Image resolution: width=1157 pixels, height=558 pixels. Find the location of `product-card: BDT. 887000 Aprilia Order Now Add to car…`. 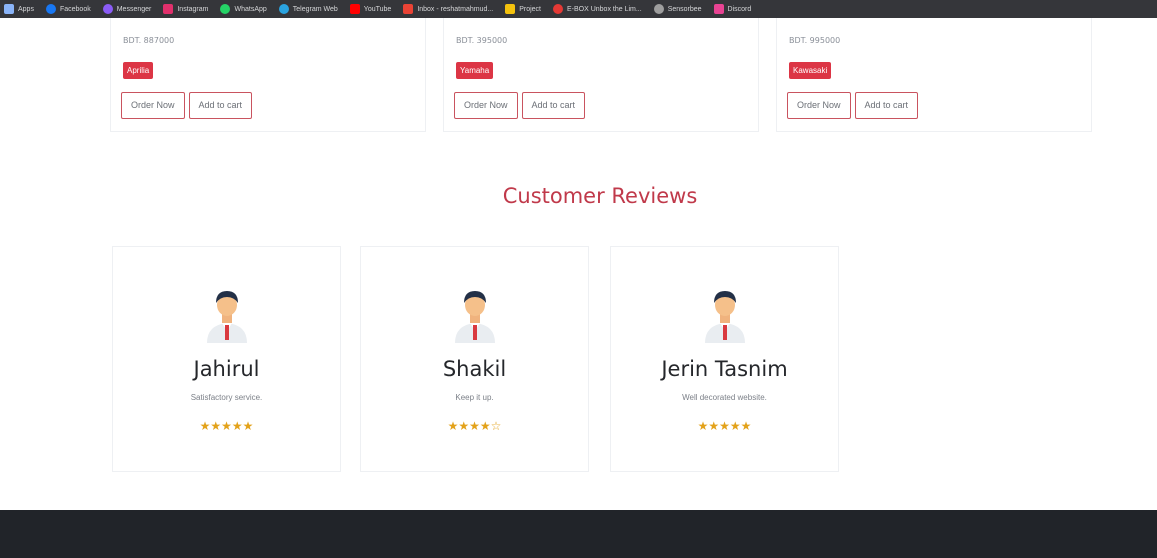

product-card: BDT. 887000 Aprilia Order Now Add to car… is located at coordinates (268, 75).